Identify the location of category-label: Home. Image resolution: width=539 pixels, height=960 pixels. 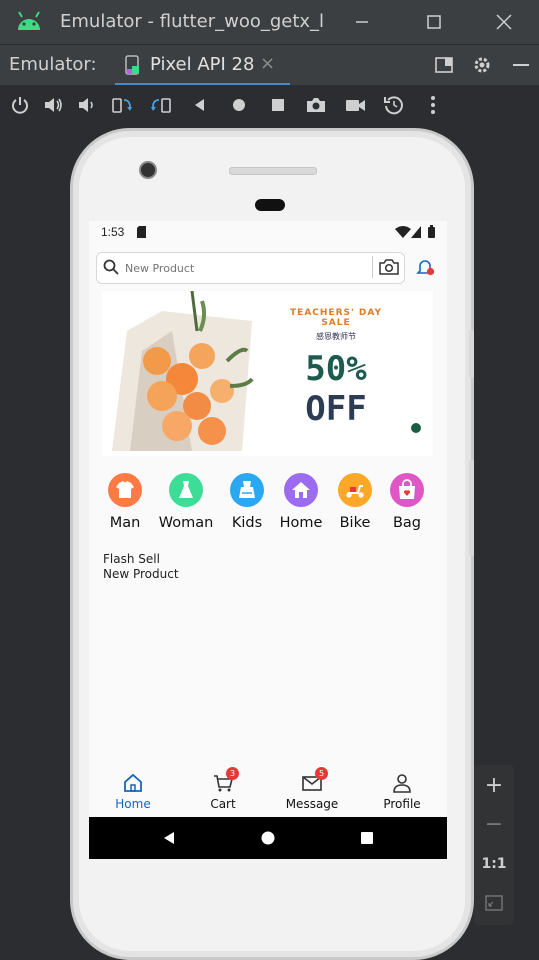
(301, 523).